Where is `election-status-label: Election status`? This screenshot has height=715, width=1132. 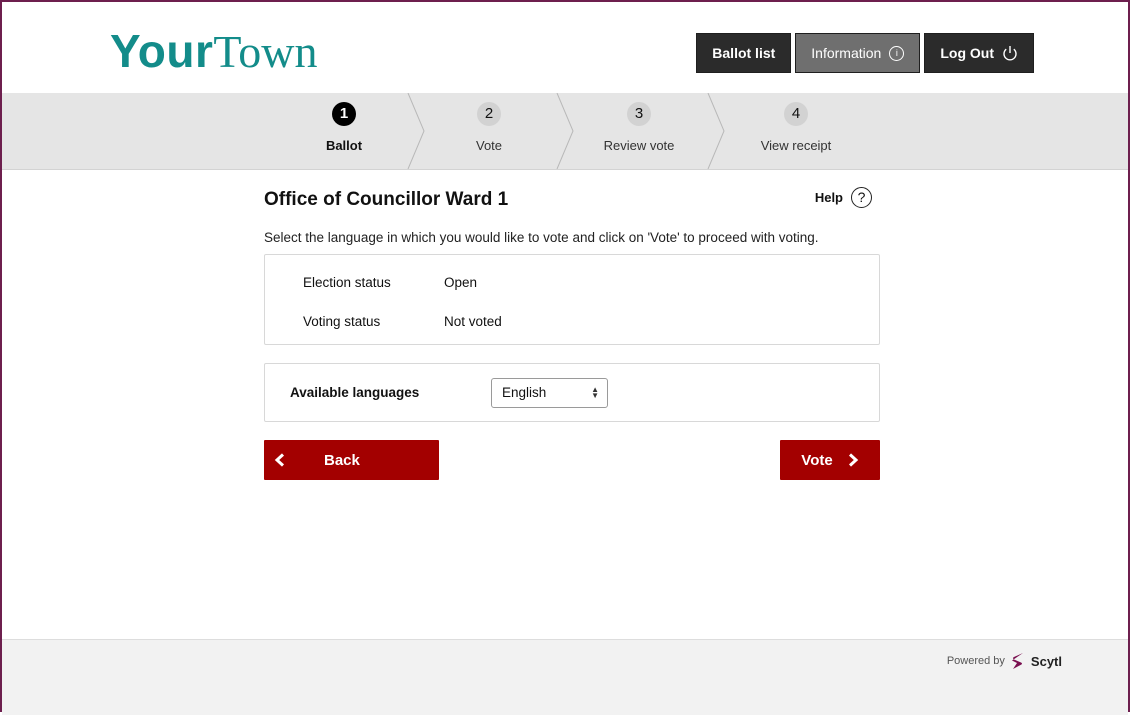 election-status-label: Election status is located at coordinates (347, 282).